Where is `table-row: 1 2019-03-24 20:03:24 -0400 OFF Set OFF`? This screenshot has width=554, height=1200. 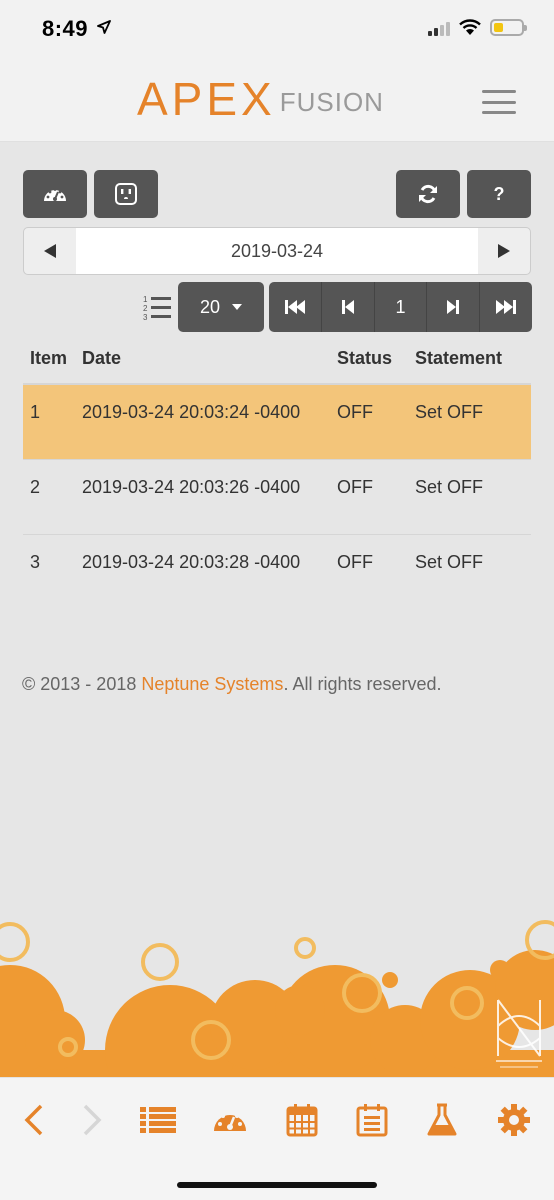
table-row: 1 2019-03-24 20:03:24 -0400 OFF Set OFF is located at coordinates (277, 421).